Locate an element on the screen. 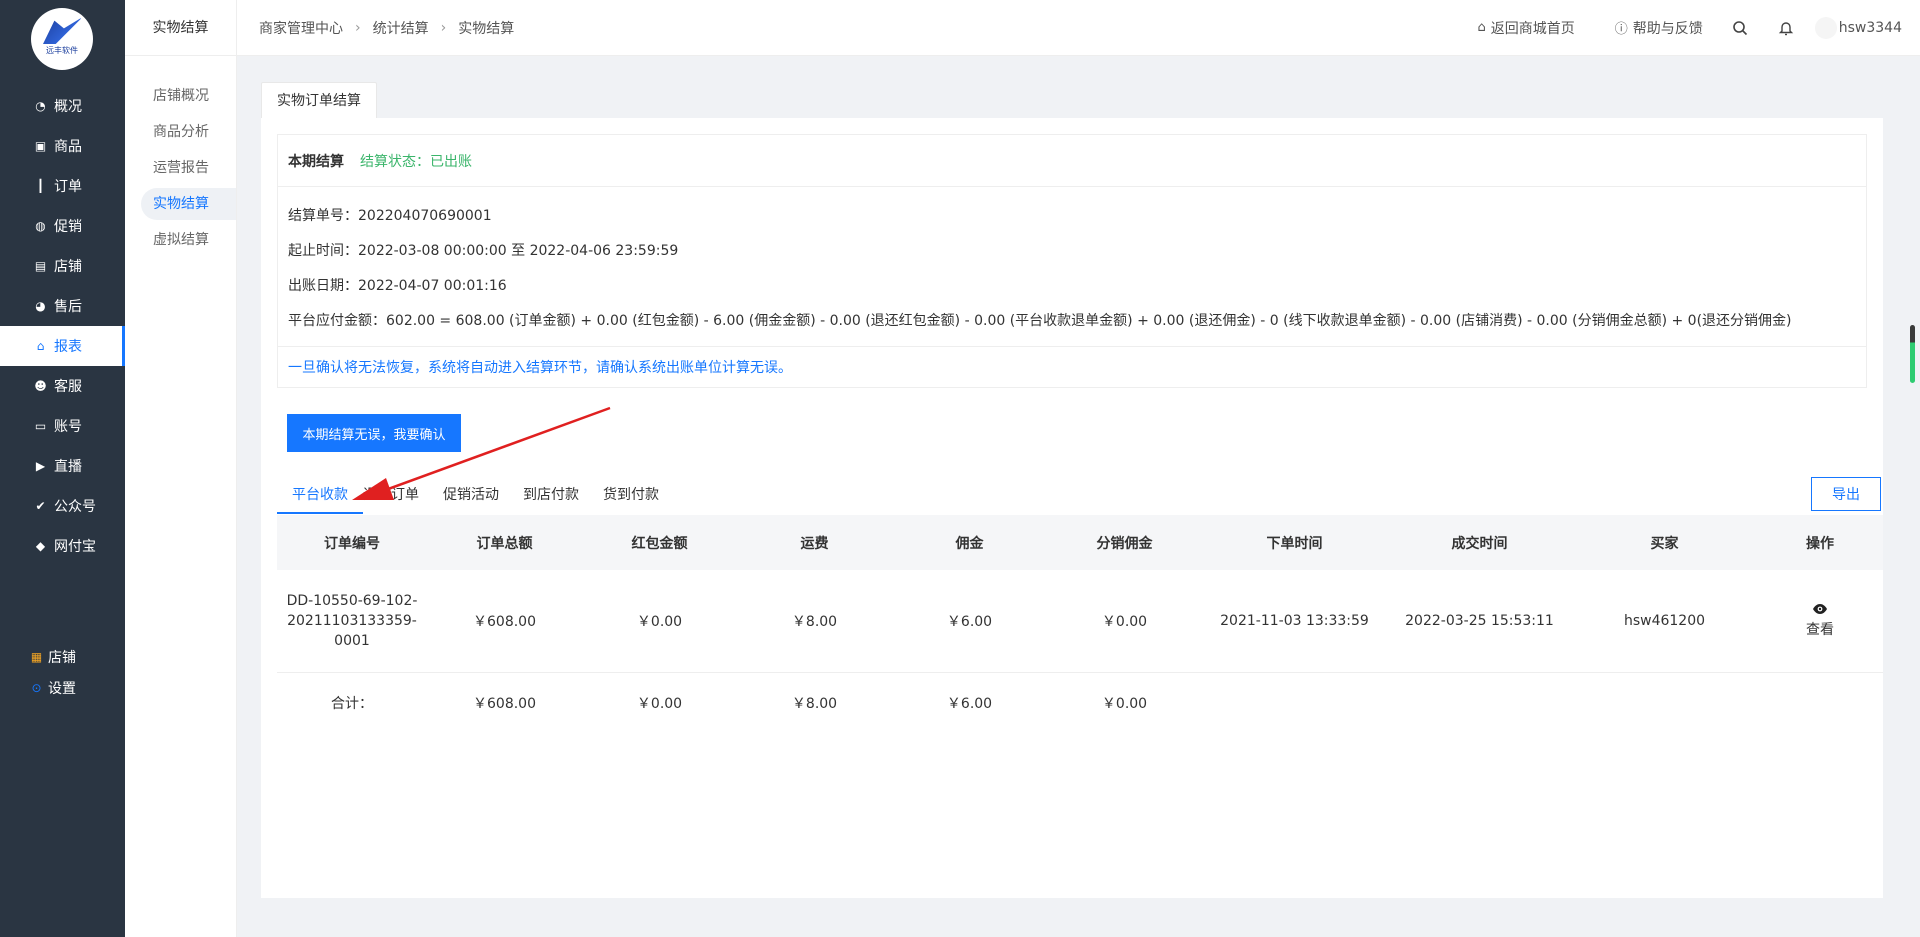  bell-icon is located at coordinates (1786, 28).